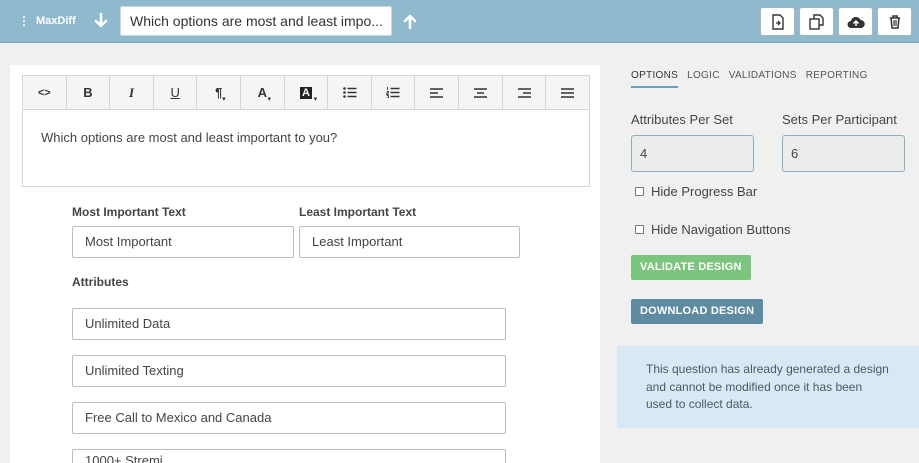 This screenshot has height=463, width=919. Describe the element at coordinates (839, 119) in the screenshot. I see `sets-per-participant-label: Sets Per Participant` at that location.